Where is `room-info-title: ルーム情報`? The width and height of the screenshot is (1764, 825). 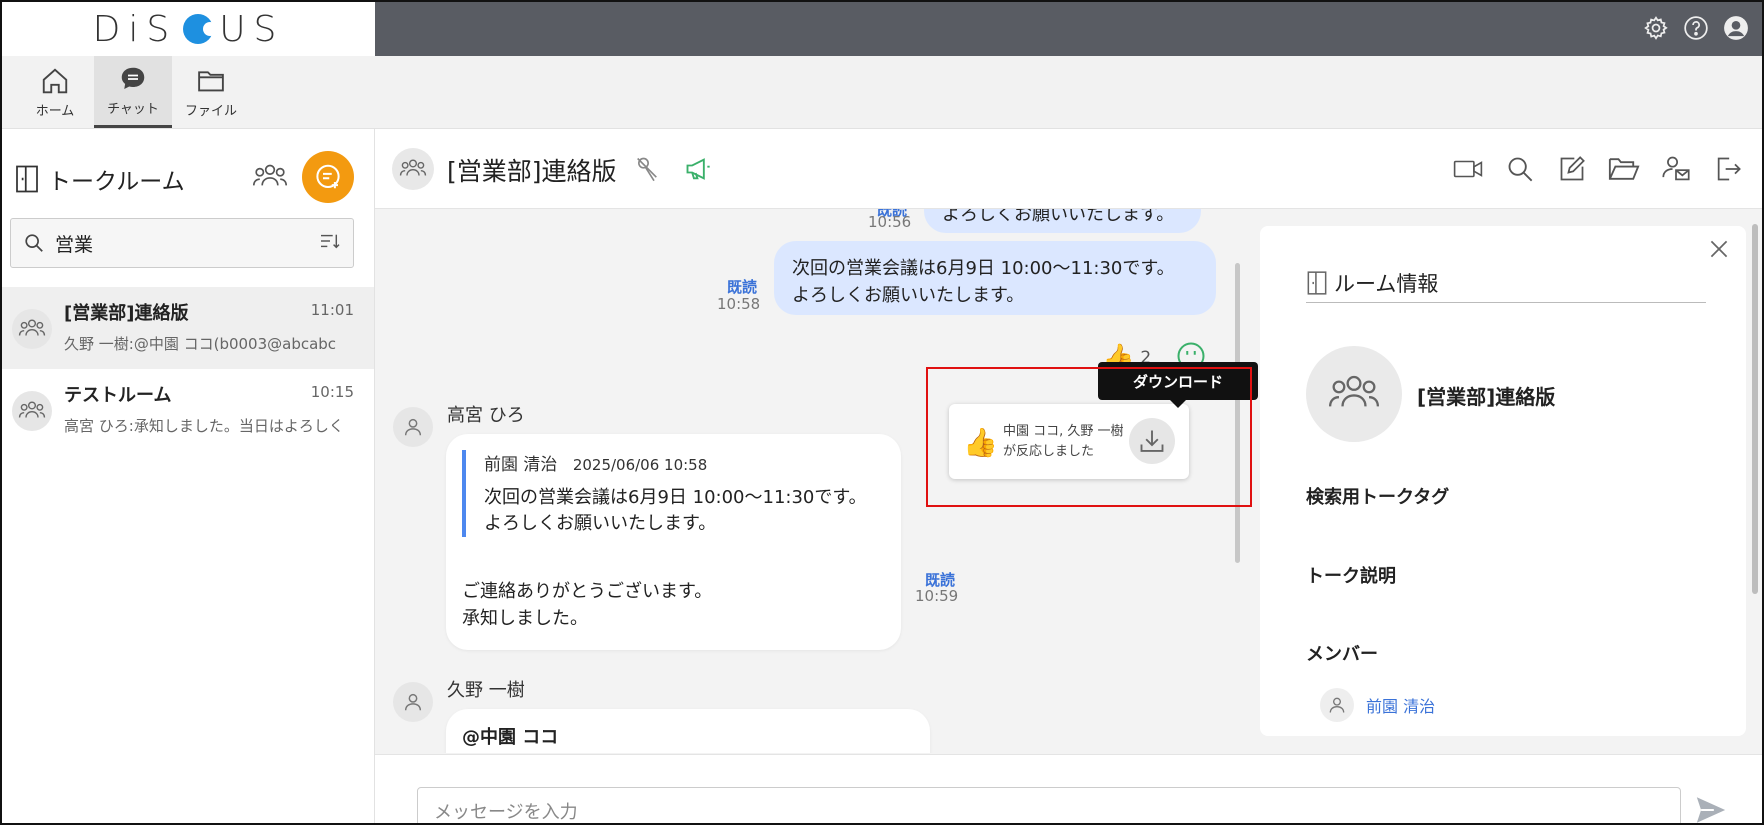 room-info-title: ルーム情報 is located at coordinates (1372, 283).